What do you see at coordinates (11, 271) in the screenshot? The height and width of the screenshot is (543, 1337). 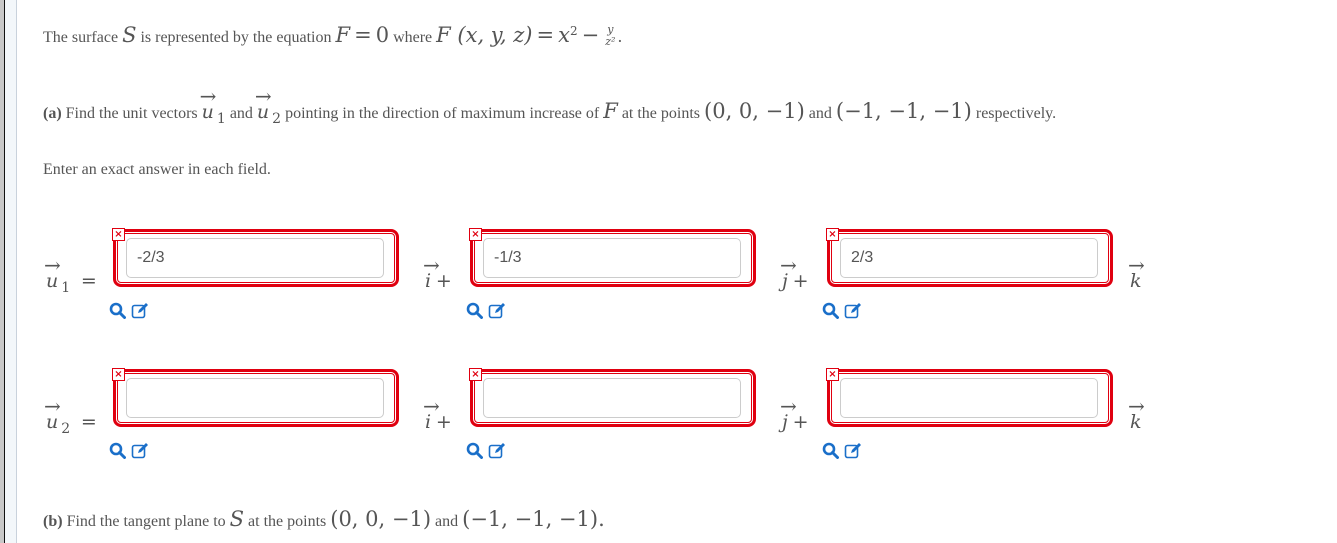 I see `side-panel` at bounding box center [11, 271].